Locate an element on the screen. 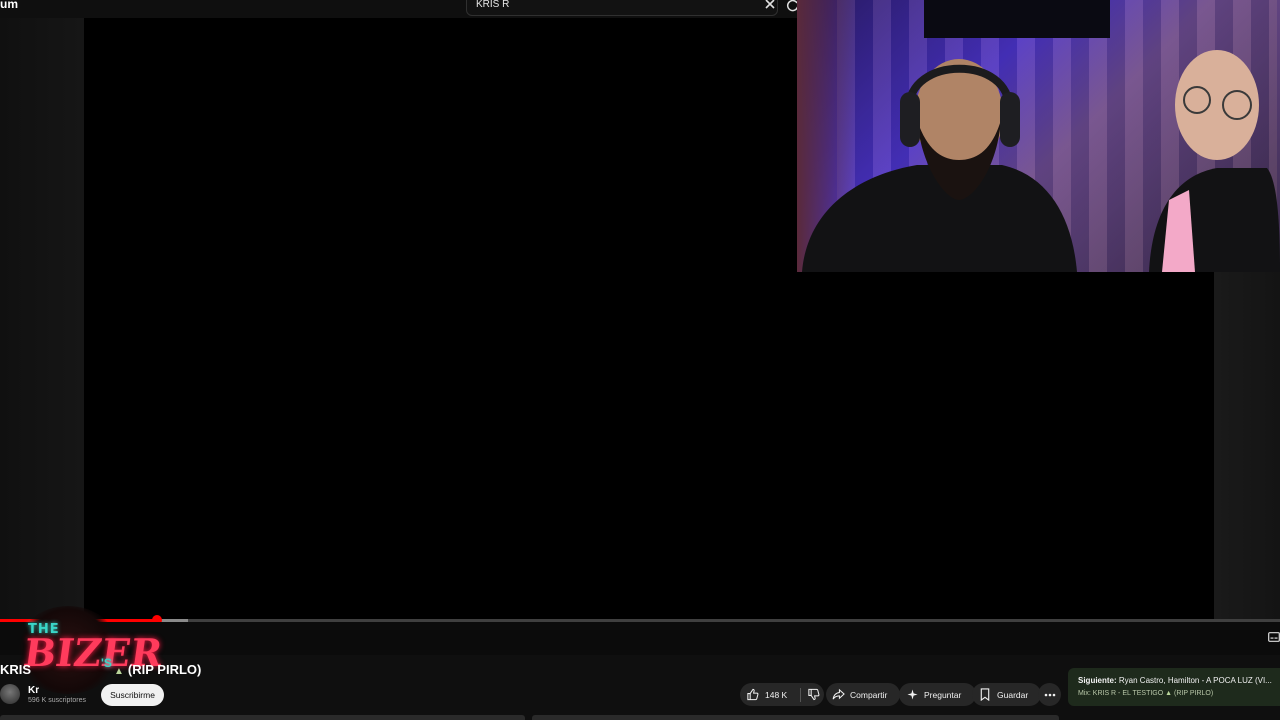 The width and height of the screenshot is (1280, 720). ambient-left is located at coordinates (42, 319).